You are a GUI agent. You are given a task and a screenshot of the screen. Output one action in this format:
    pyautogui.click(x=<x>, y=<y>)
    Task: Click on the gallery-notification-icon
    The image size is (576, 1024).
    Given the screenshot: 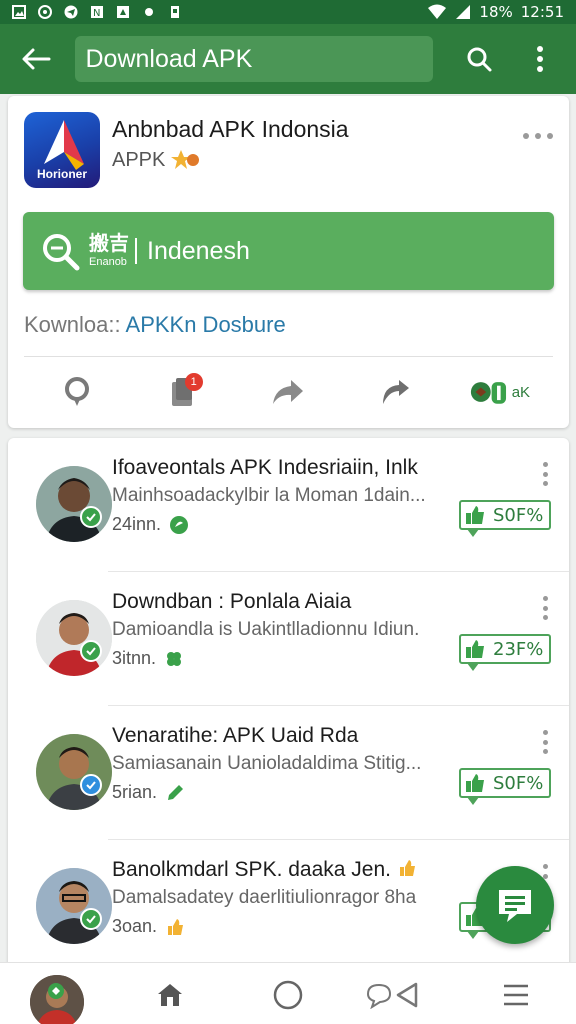 What is the action you would take?
    pyautogui.click(x=19, y=12)
    